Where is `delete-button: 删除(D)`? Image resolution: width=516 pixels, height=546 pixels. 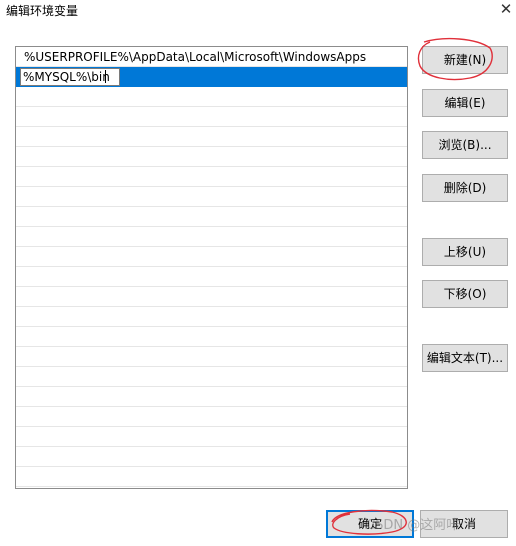
delete-button: 删除(D) is located at coordinates (465, 188).